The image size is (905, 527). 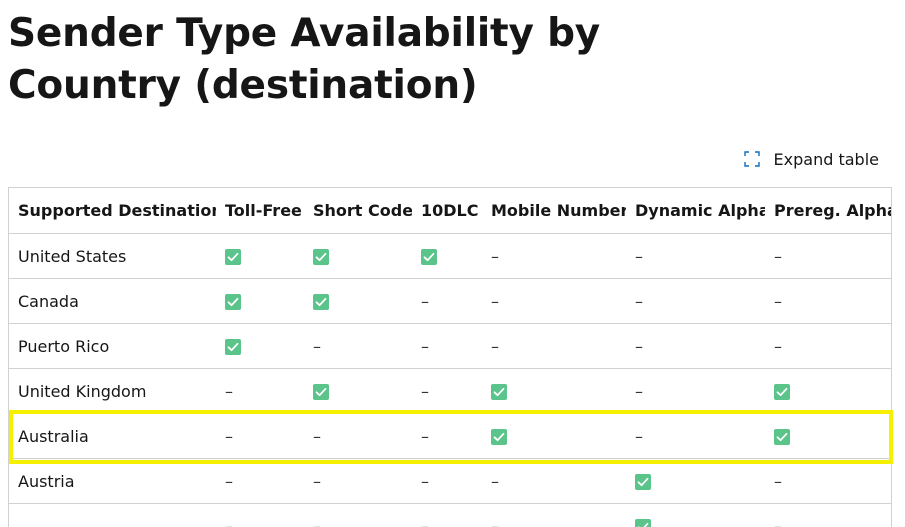 What do you see at coordinates (828, 211) in the screenshot?
I see `column-header: Prereg. Alpha` at bounding box center [828, 211].